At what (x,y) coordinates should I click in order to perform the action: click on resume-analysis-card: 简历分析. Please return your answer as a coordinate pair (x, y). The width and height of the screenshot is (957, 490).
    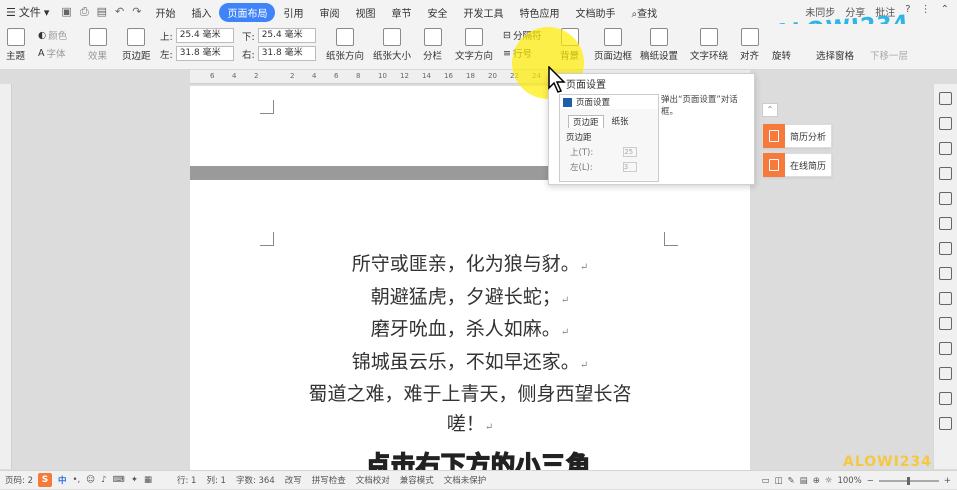
    Looking at the image, I should click on (797, 136).